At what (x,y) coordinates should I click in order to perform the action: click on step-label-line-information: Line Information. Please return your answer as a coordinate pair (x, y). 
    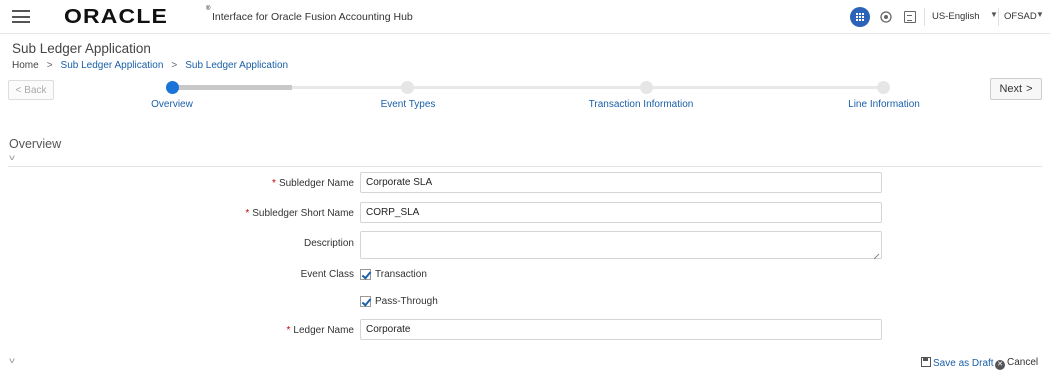
    Looking at the image, I should click on (884, 104).